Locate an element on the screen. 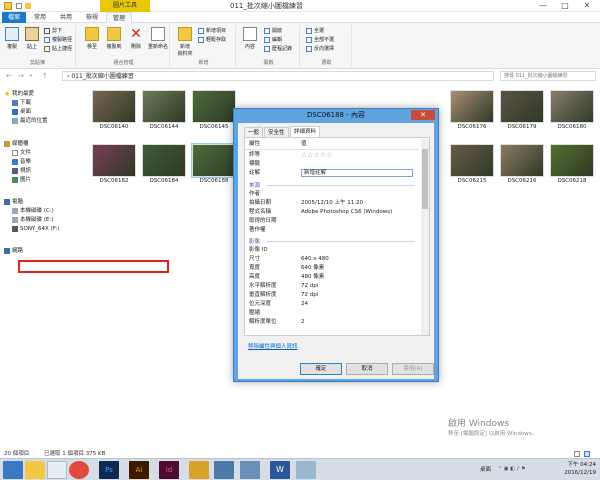 The width and height of the screenshot is (600, 480). recent-chevron-icon: ▾ is located at coordinates (31, 76).